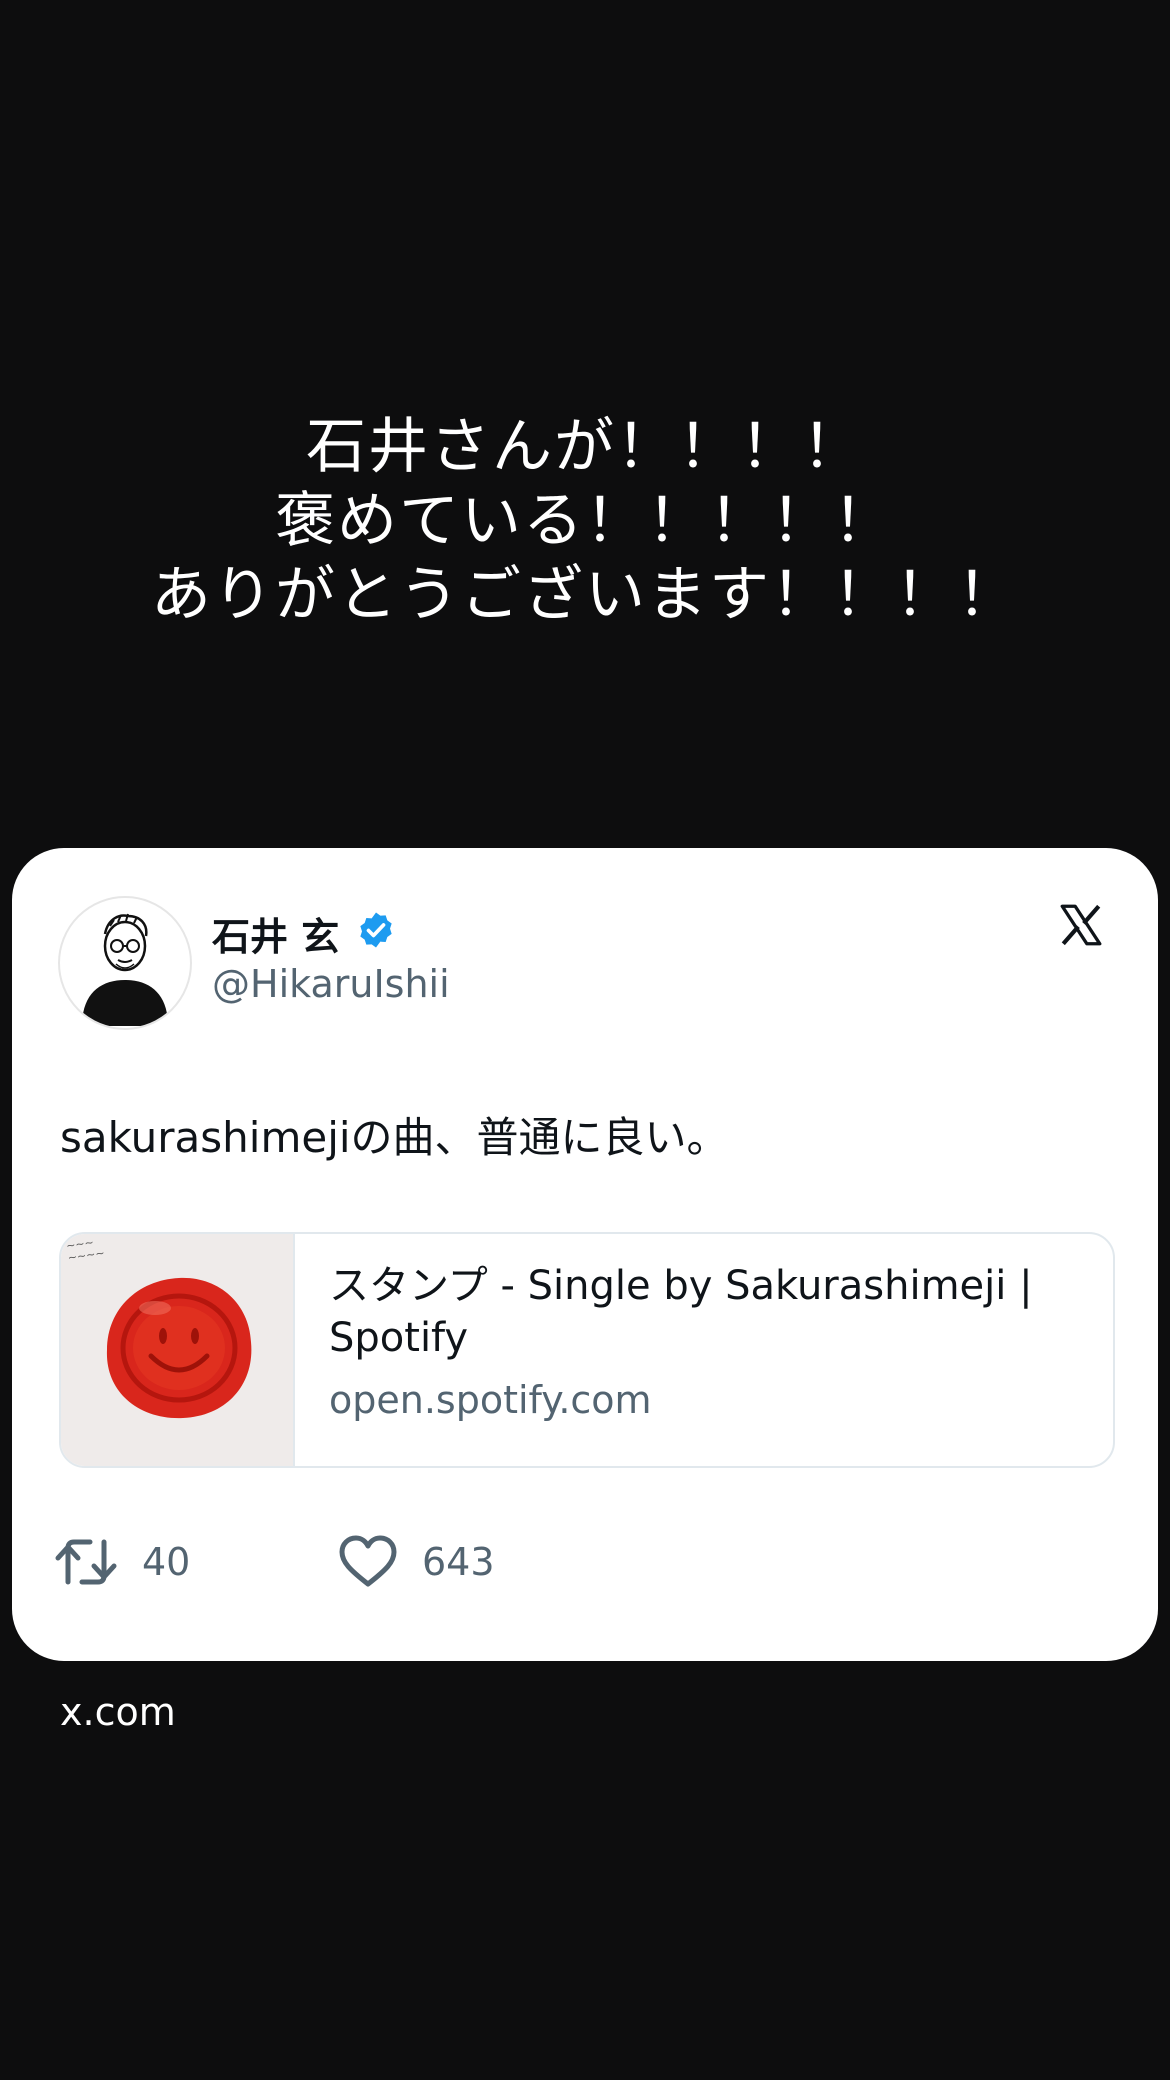 This screenshot has height=2080, width=1170. I want to click on tweet-text: sakurashimejiの曲、普通に良い。, so click(394, 1137).